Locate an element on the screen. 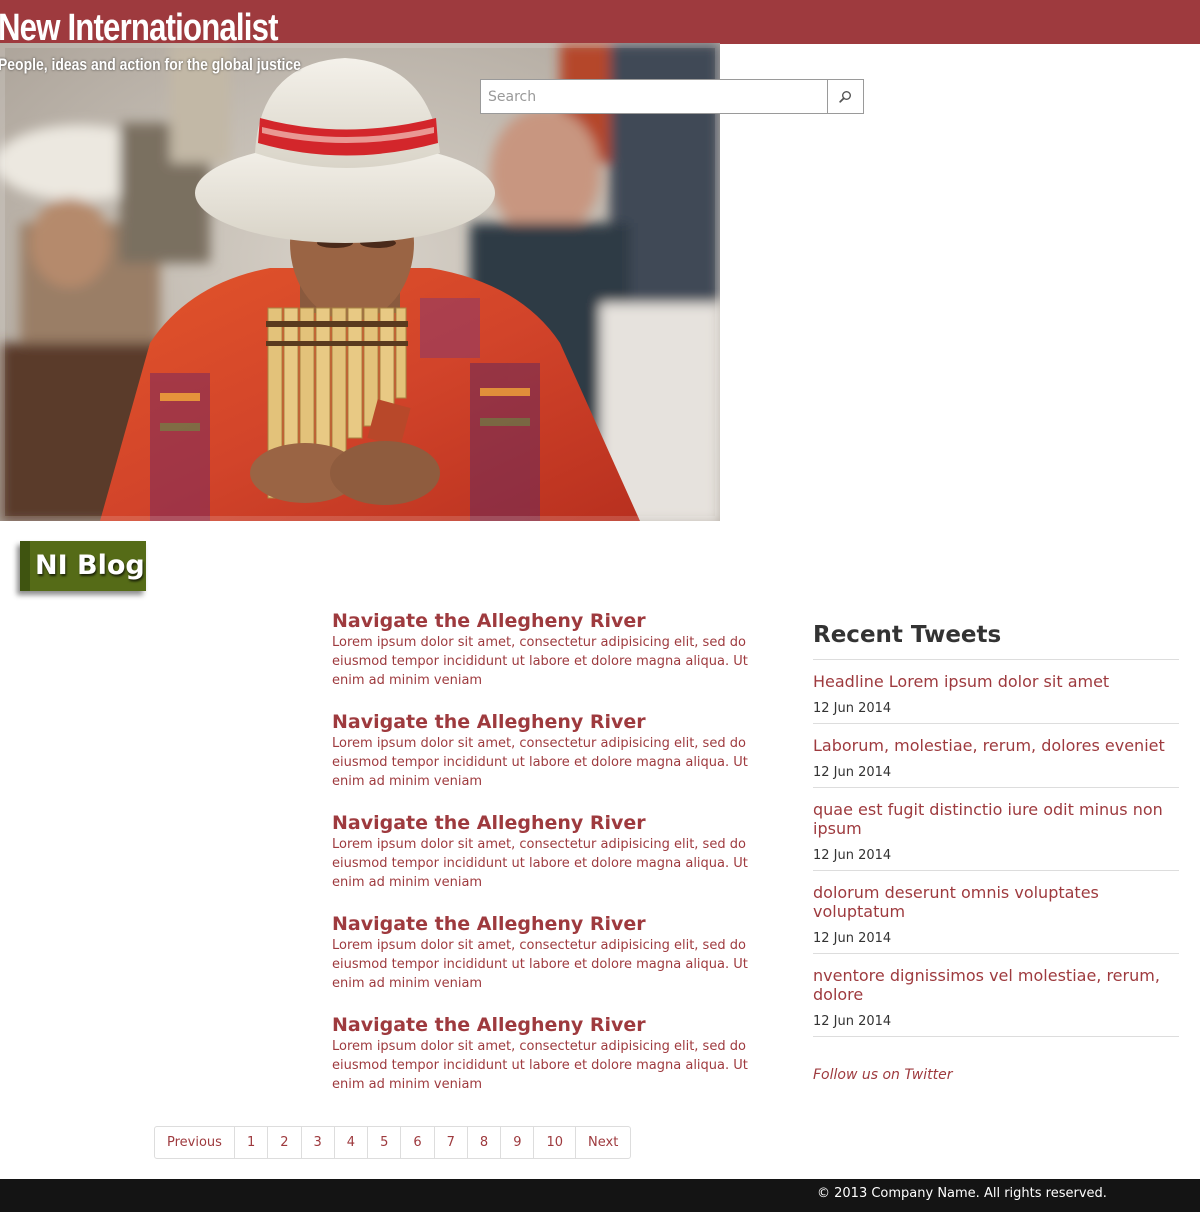 Image resolution: width=1200 pixels, height=1212 pixels. follow-twitter-link: Follow us on Twitter is located at coordinates (996, 1075).